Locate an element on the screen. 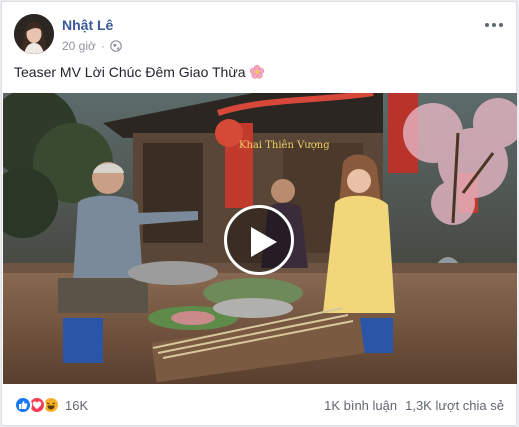 This screenshot has width=519, height=427. reaction-count: 16K is located at coordinates (76, 405).